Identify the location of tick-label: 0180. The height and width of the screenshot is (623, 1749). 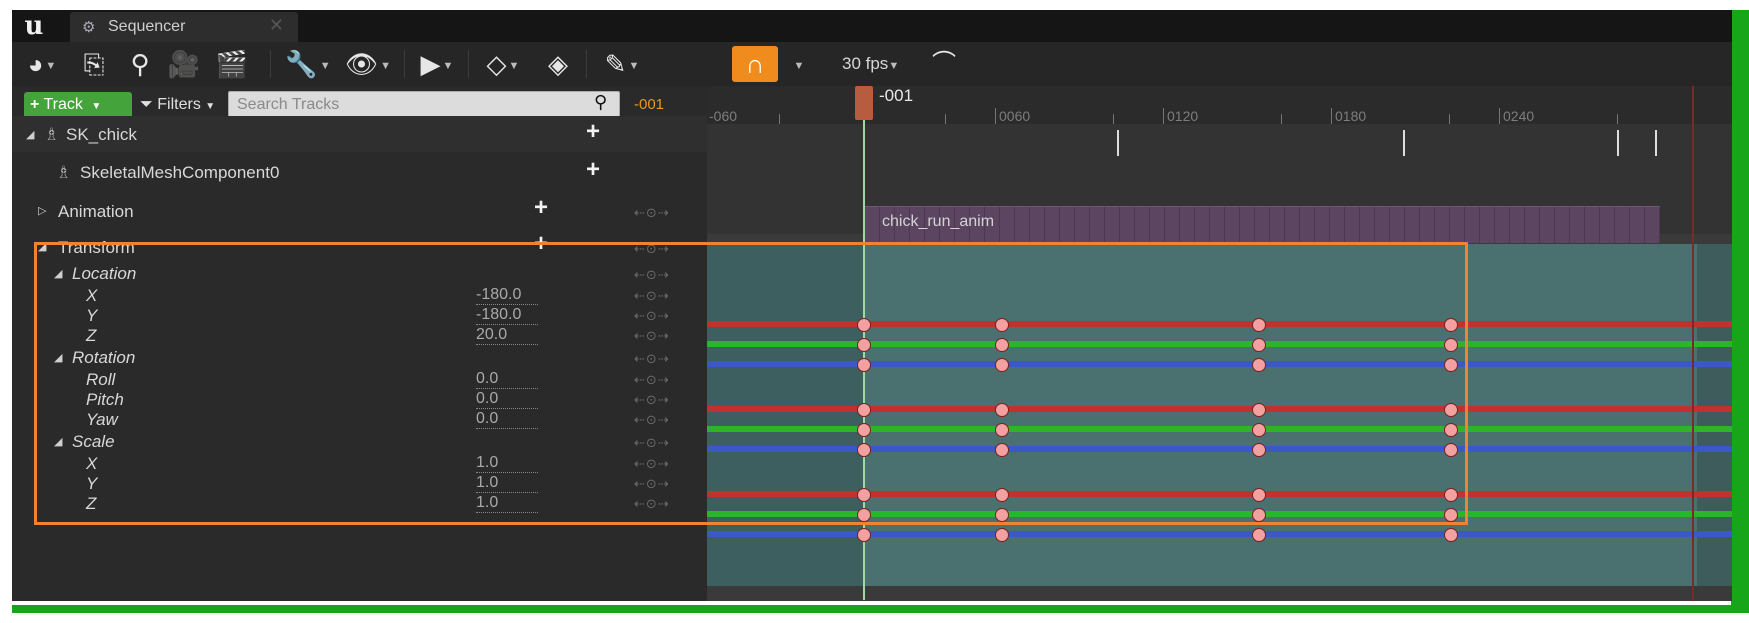
(1351, 116).